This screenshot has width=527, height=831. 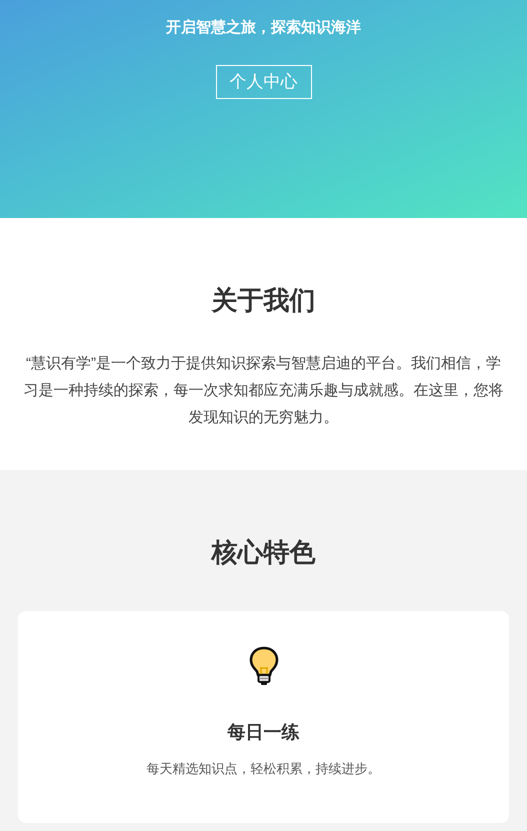 I want to click on feature-description: 每天精选知识点，轻松积累，持续进步。, so click(x=263, y=769).